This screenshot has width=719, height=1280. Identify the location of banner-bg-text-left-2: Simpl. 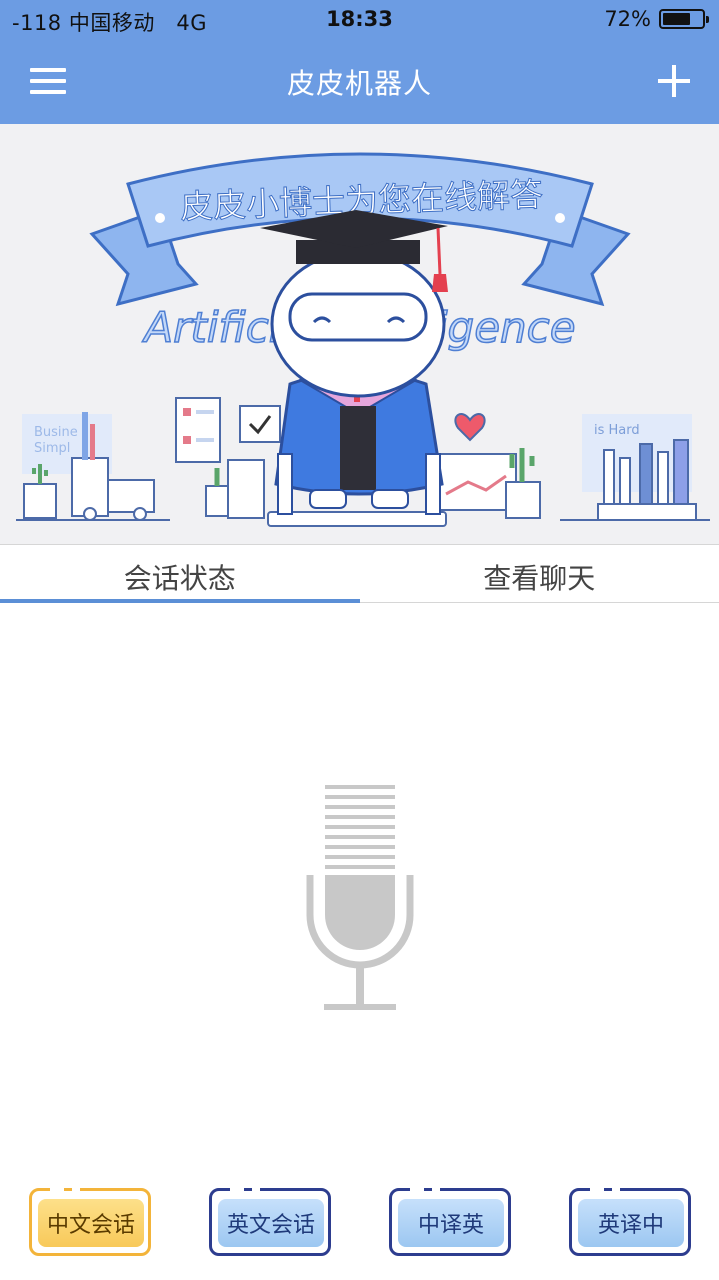
(52, 448).